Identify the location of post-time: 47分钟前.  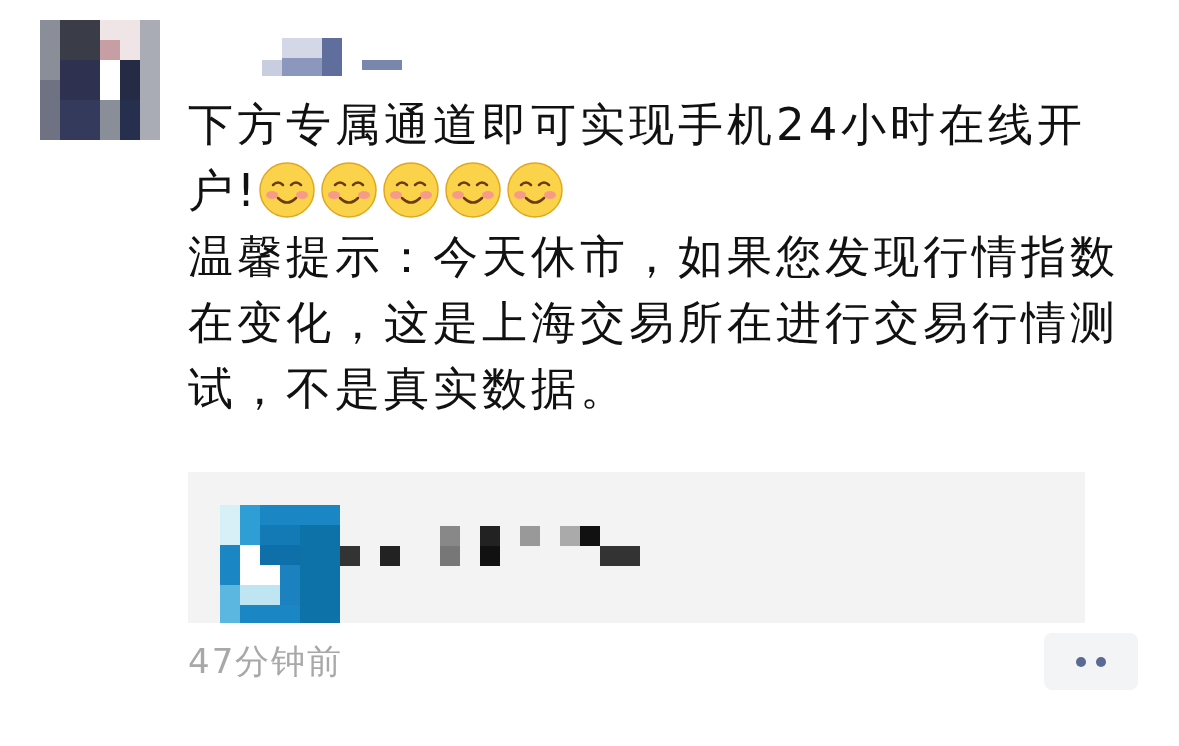
(266, 661).